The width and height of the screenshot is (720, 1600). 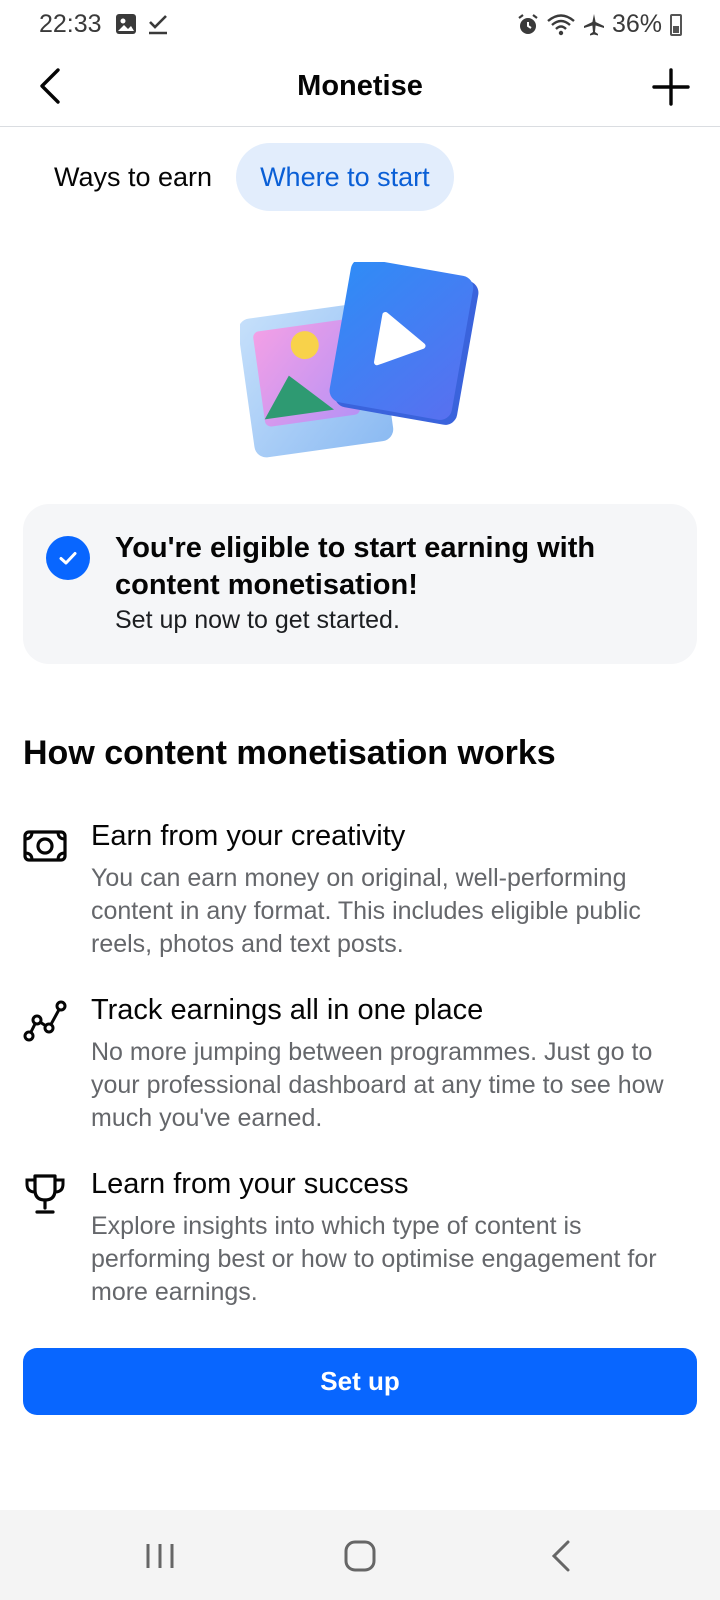 What do you see at coordinates (126, 24) in the screenshot?
I see `image-icon` at bounding box center [126, 24].